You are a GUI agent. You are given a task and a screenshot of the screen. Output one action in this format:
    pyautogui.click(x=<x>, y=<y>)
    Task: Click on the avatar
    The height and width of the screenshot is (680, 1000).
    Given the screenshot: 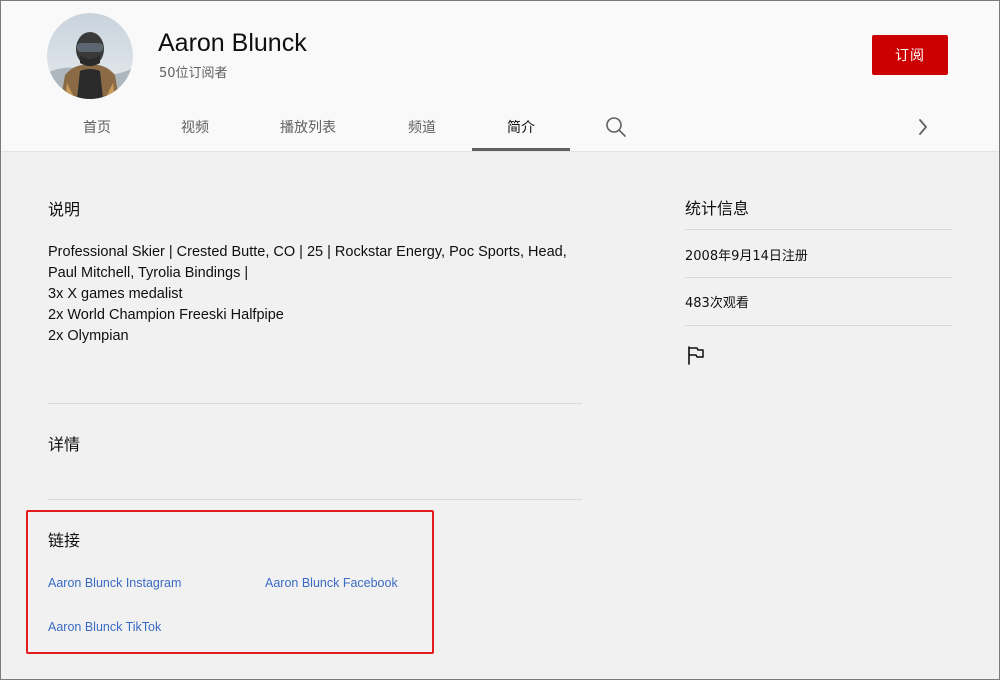 What is the action you would take?
    pyautogui.click(x=90, y=56)
    